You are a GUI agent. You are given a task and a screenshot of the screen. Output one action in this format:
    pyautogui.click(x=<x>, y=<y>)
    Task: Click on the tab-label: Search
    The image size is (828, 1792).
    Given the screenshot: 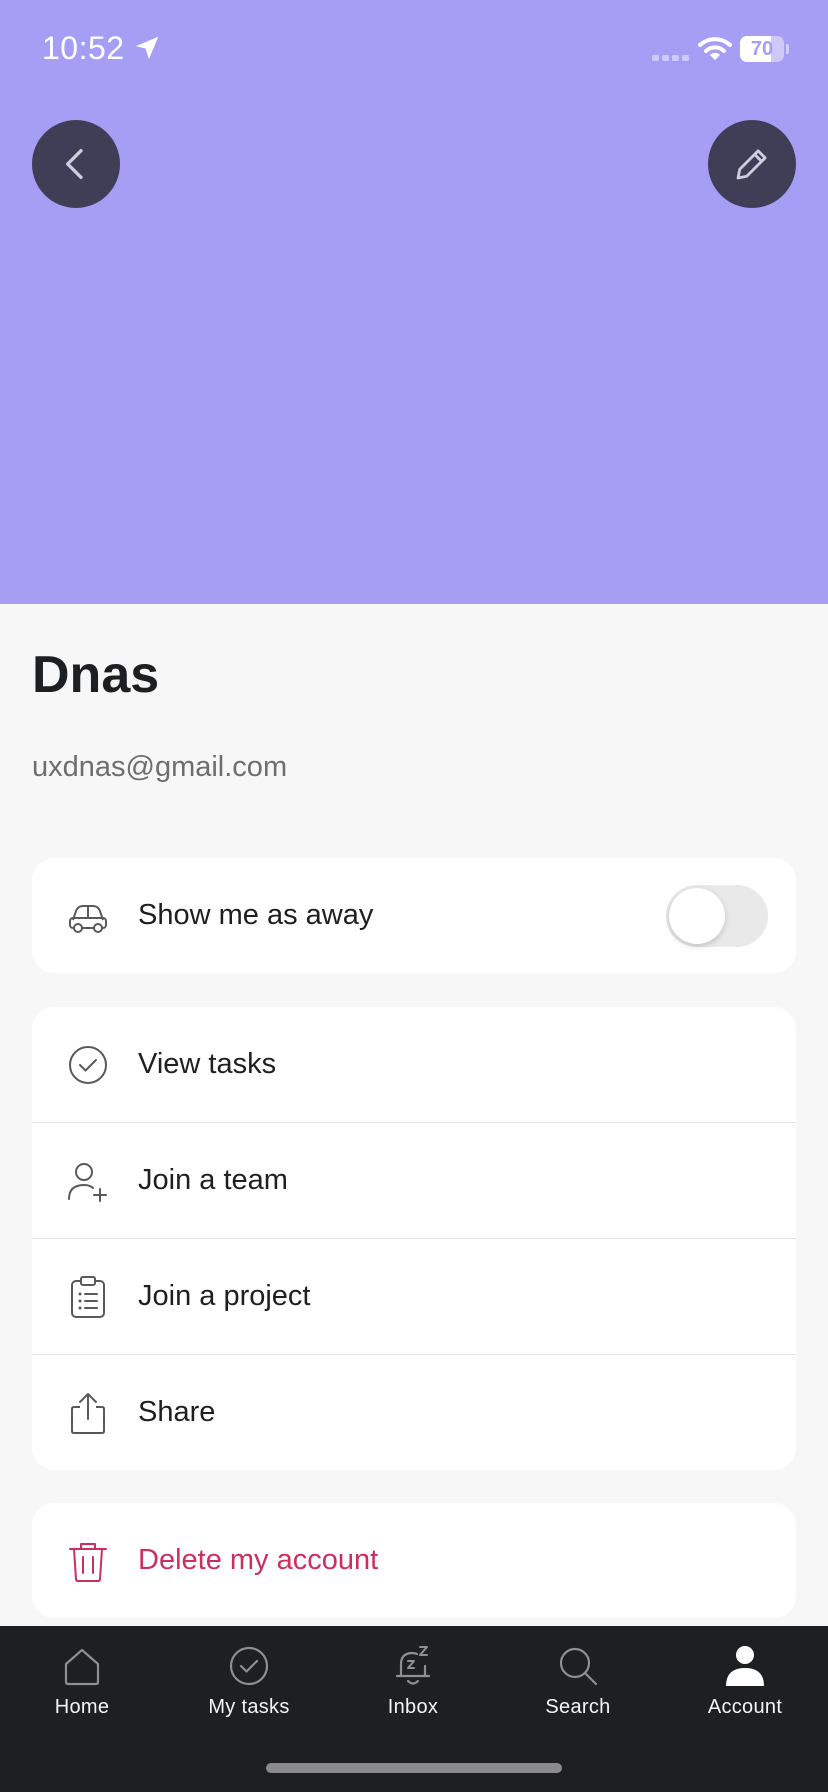 What is the action you would take?
    pyautogui.click(x=578, y=1707)
    